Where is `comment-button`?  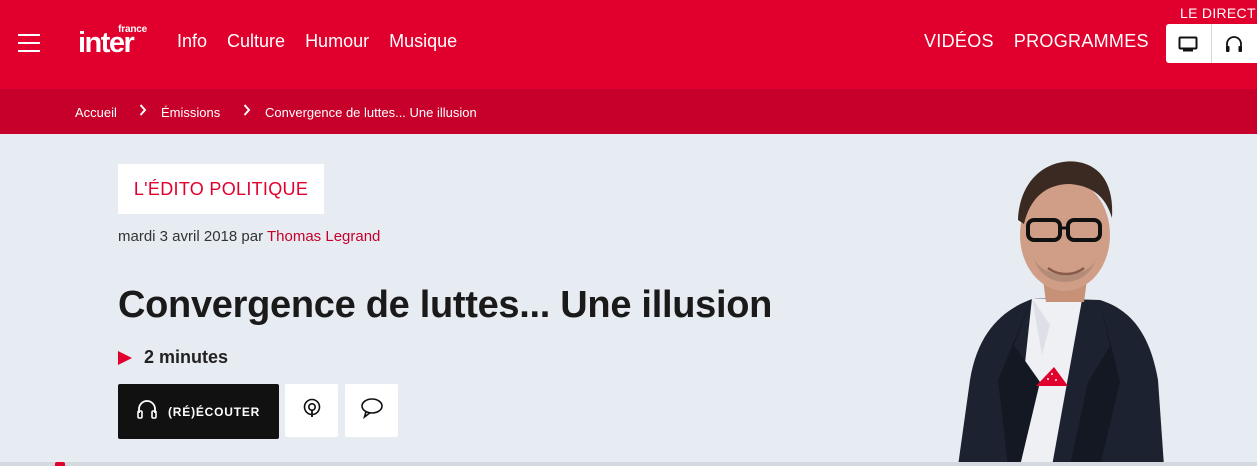 comment-button is located at coordinates (371, 410).